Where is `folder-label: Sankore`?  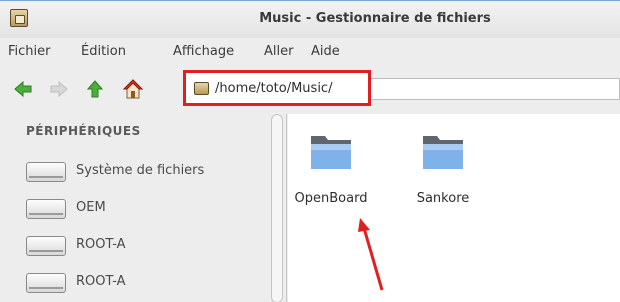
folder-label: Sankore is located at coordinates (443, 198).